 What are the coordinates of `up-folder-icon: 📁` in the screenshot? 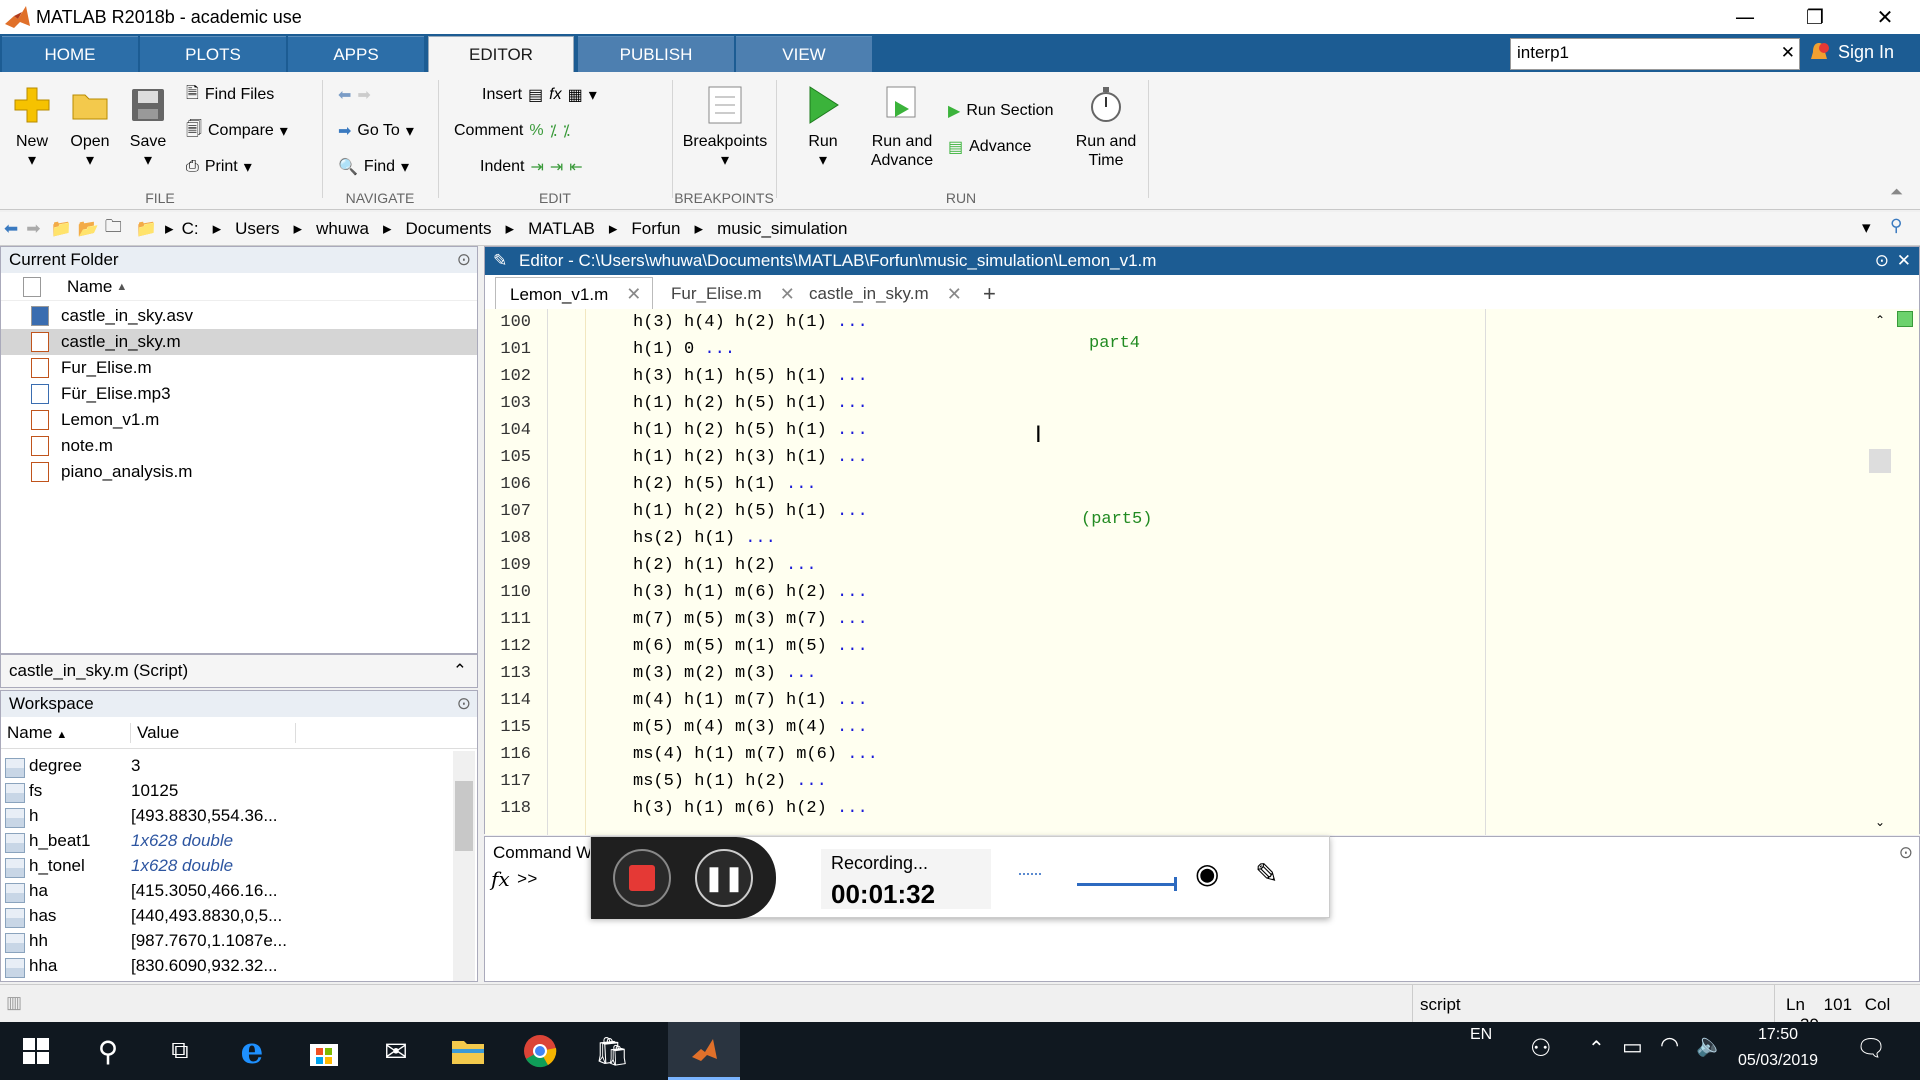 It's located at (61, 229).